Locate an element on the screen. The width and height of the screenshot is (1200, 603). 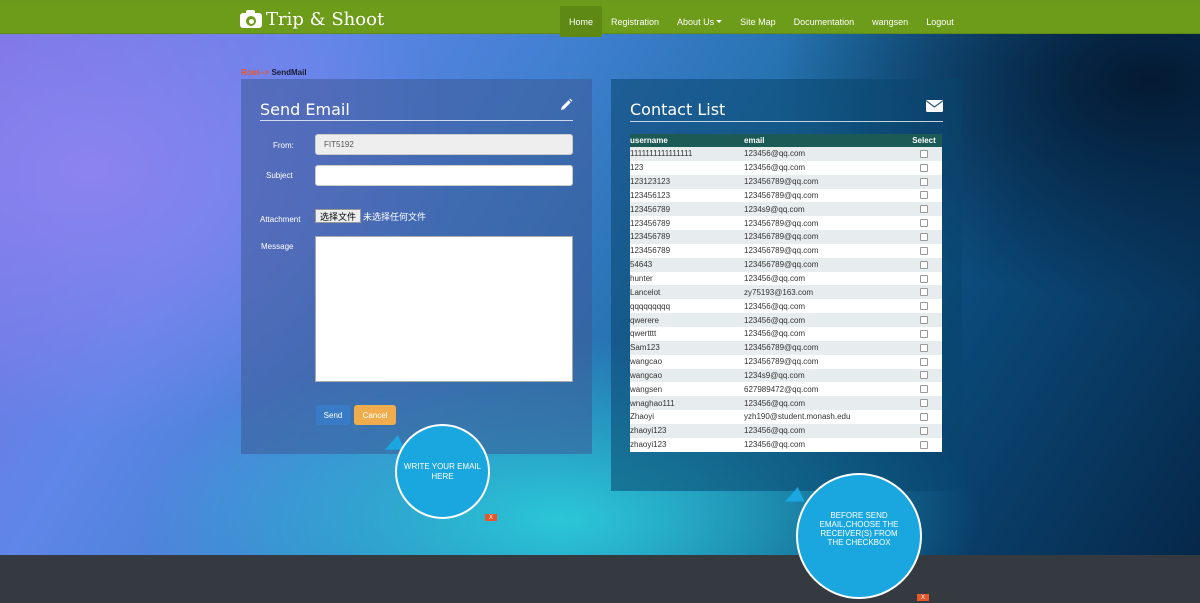
table-row: qqqqqqqqq 123456@qq.com is located at coordinates (786, 306).